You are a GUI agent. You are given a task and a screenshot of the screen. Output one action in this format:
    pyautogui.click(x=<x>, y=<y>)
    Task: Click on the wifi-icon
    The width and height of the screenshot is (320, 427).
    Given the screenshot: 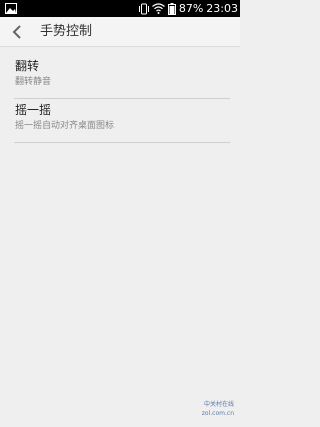 What is the action you would take?
    pyautogui.click(x=158, y=8)
    